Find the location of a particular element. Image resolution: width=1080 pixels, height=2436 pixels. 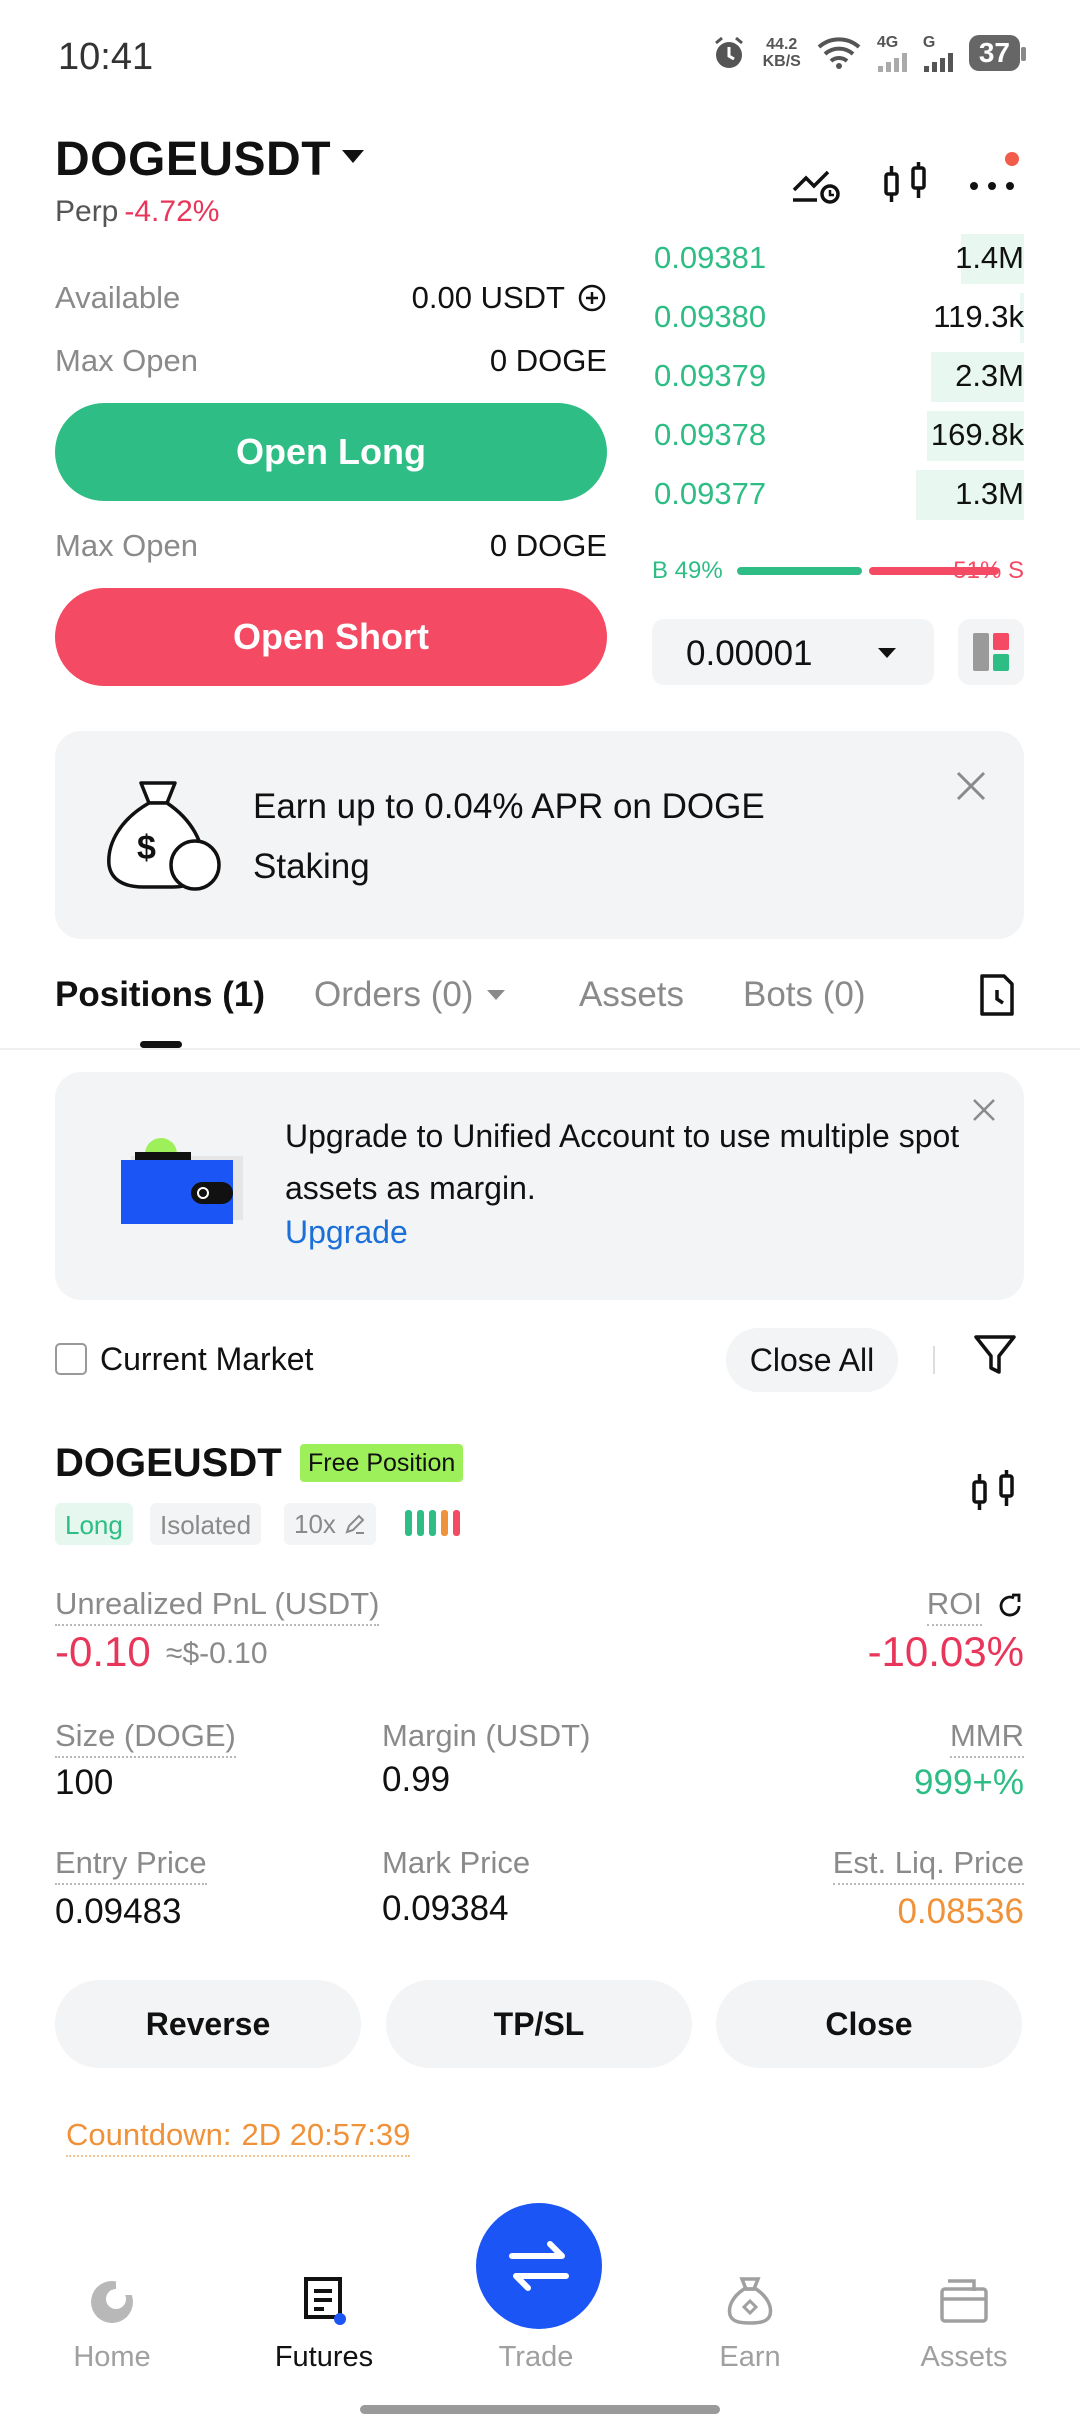

mark-price-value: 0.09384 is located at coordinates (445, 1908).